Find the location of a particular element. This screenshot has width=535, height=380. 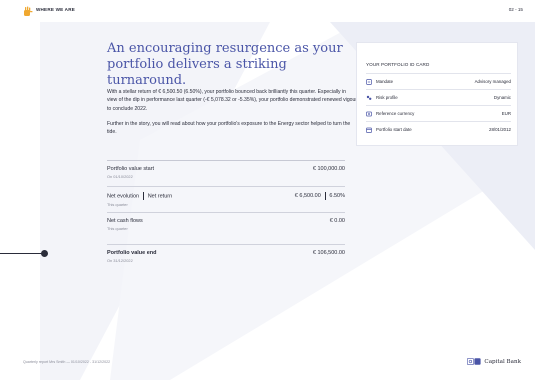

cash-flows-amount: € 0.00 is located at coordinates (337, 221).